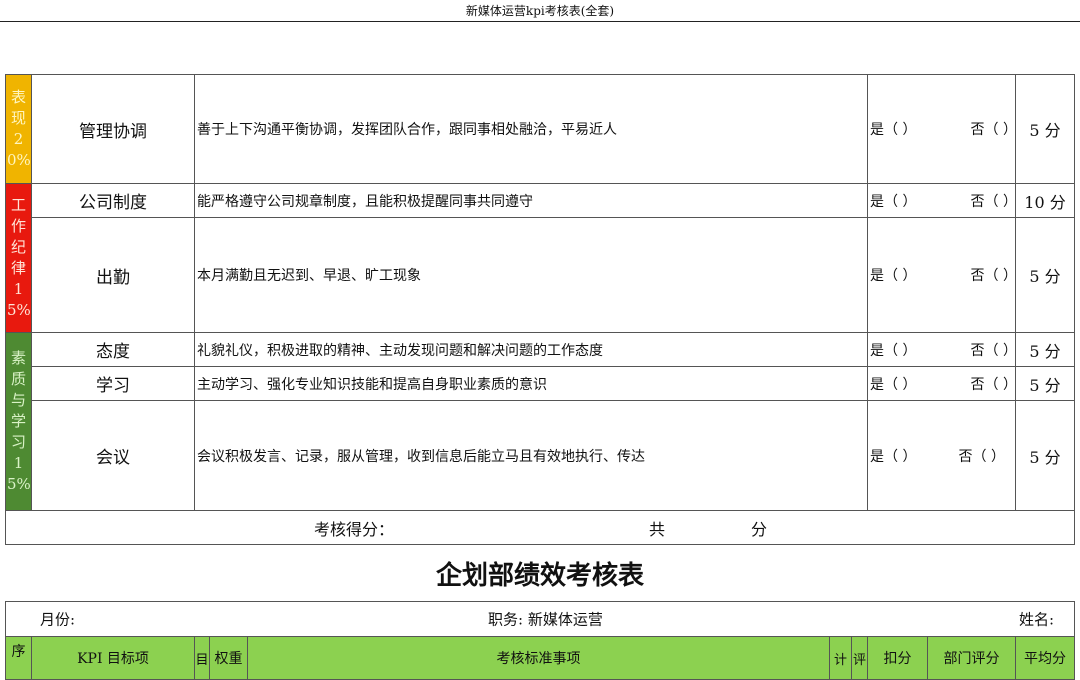 The width and height of the screenshot is (1080, 680). I want to click on table2-column-header: 序 KPI 目标项 目 权重 考核标准事项 计 评 扣分 部门评分 平均分, so click(540, 658).